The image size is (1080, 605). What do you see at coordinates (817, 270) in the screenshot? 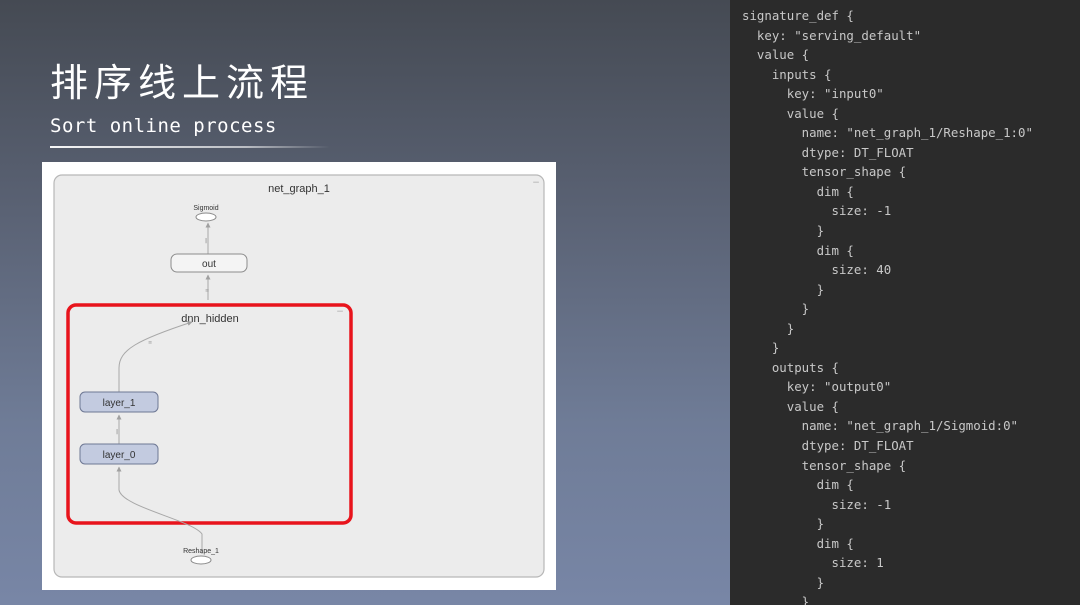
I see `code-line: size: 40` at bounding box center [817, 270].